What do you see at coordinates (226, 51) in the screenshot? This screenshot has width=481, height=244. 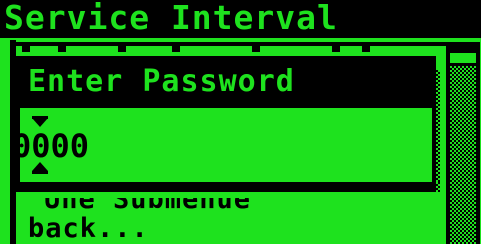 I see `menu-partial-row` at bounding box center [226, 51].